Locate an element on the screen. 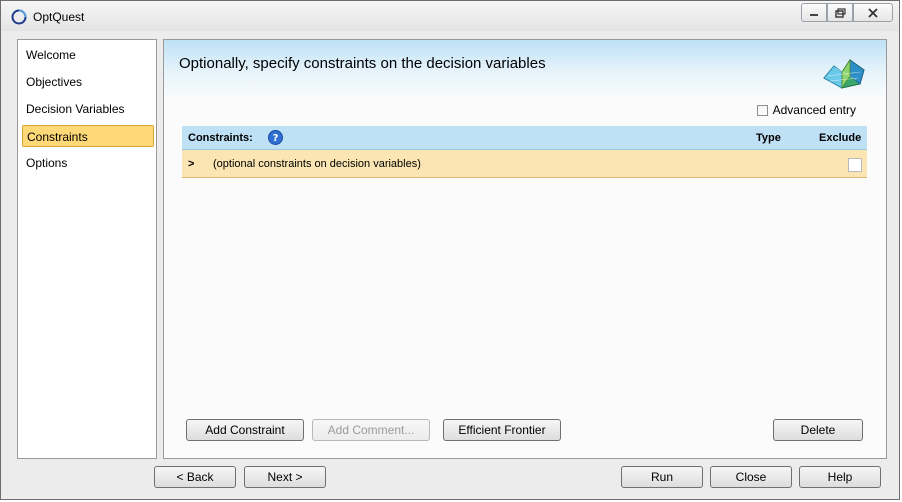 This screenshot has height=502, width=902. optquest-app-icon is located at coordinates (19, 17).